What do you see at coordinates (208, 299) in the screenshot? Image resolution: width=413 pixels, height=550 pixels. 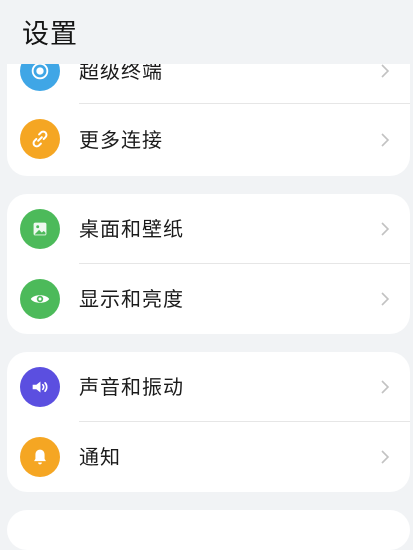 I see `settings-item-display-brightness: 显示和亮度` at bounding box center [208, 299].